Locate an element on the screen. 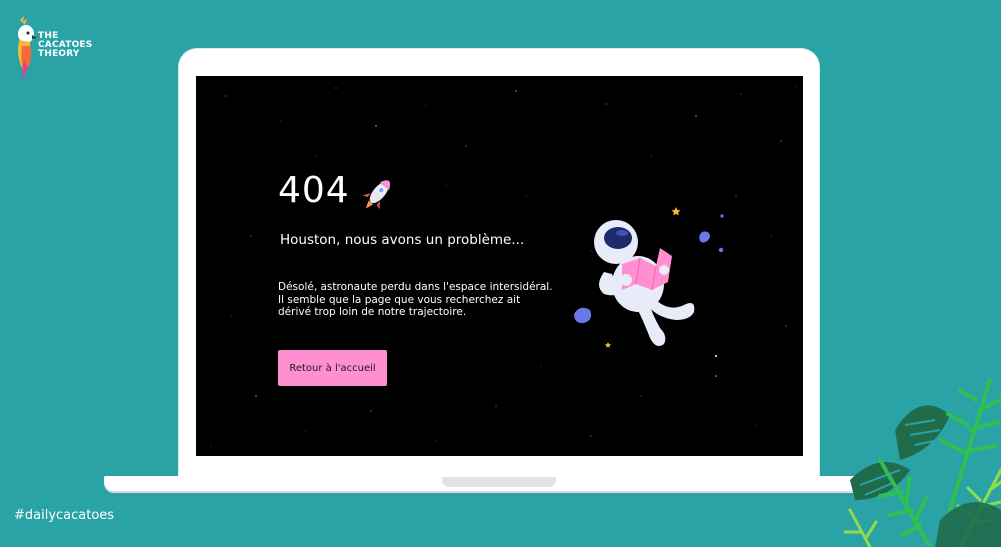 The height and width of the screenshot is (547, 1001). brand-line-3: THEORY is located at coordinates (59, 54).